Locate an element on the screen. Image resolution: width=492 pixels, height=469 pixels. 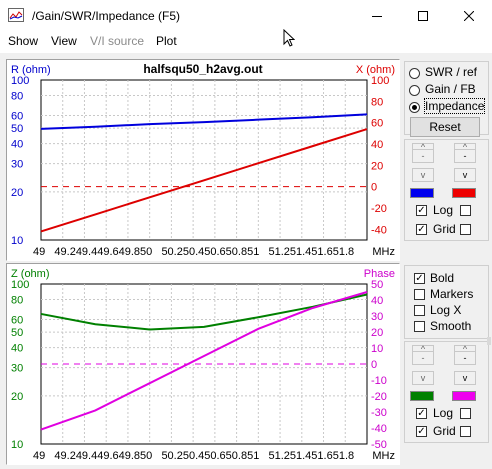
menu-show: Show is located at coordinates (23, 41).